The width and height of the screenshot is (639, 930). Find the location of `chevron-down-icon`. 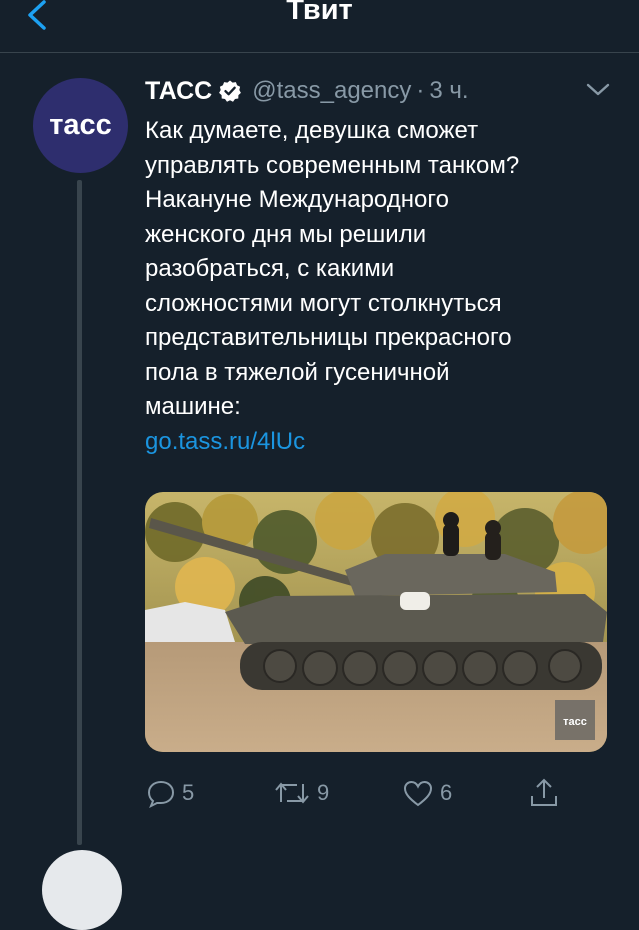

chevron-down-icon is located at coordinates (598, 90).